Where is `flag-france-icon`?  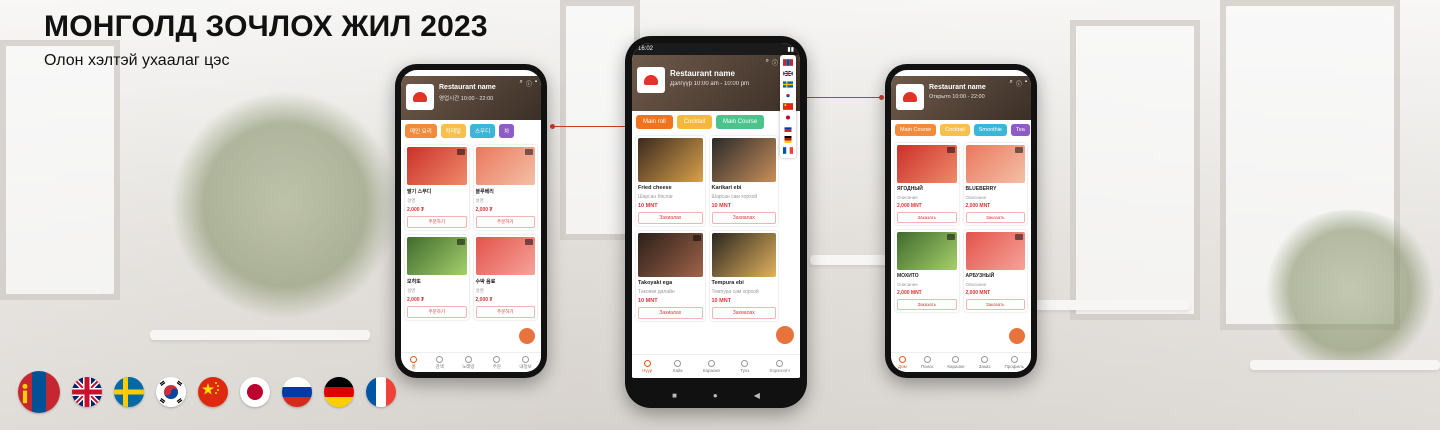 flag-france-icon is located at coordinates (381, 392).